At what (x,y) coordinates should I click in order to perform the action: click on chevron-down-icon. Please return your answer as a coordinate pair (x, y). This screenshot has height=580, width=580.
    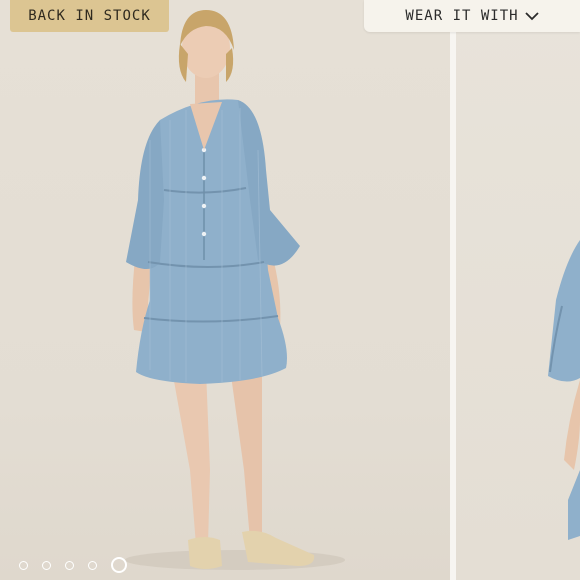
    Looking at the image, I should click on (531, 16).